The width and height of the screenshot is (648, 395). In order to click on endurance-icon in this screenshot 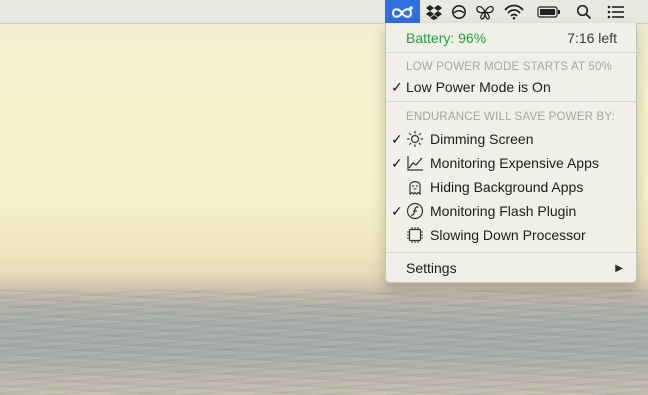, I will do `click(402, 11)`.